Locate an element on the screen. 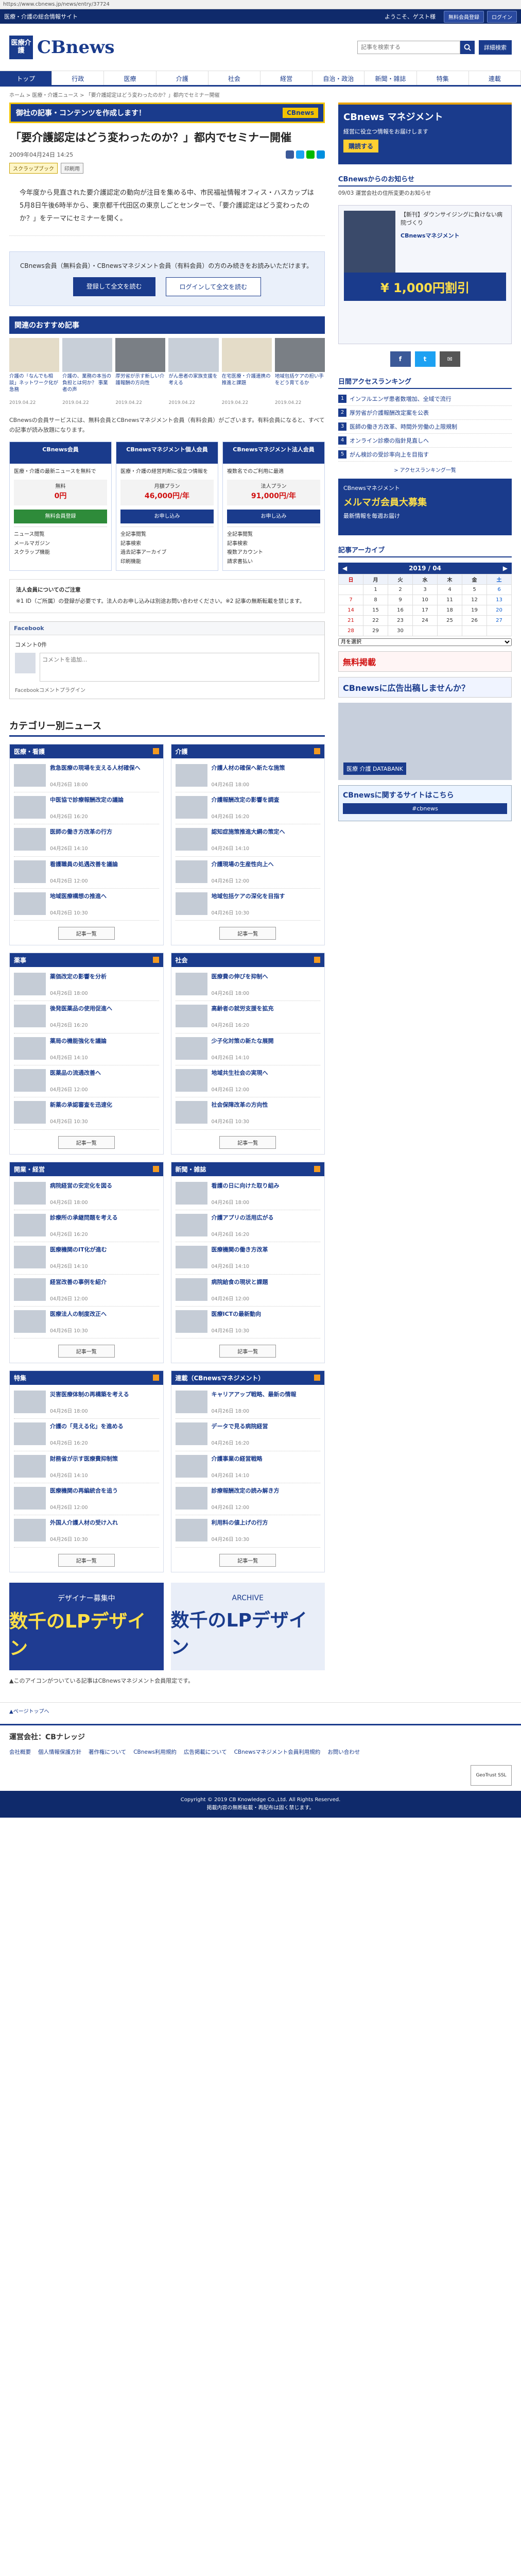 The height and width of the screenshot is (2576, 521). twitter-icon: t is located at coordinates (425, 359).